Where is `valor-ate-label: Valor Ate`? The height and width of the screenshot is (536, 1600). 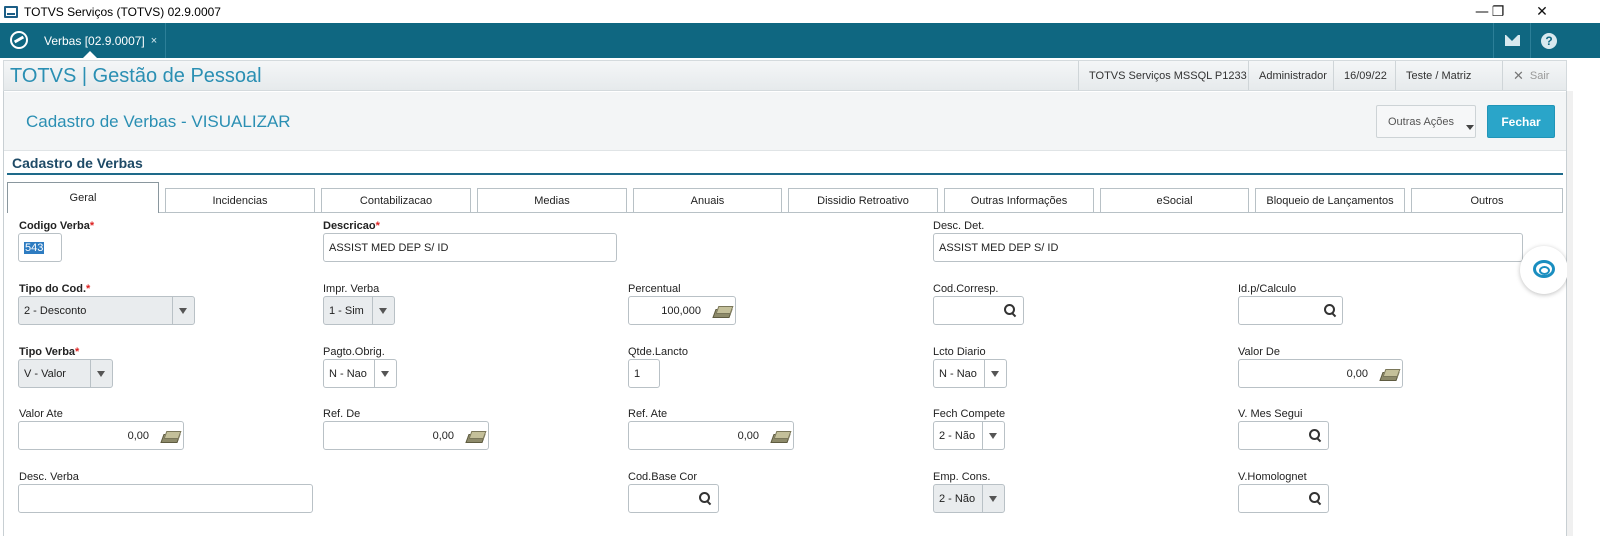
valor-ate-label: Valor Ate is located at coordinates (41, 414).